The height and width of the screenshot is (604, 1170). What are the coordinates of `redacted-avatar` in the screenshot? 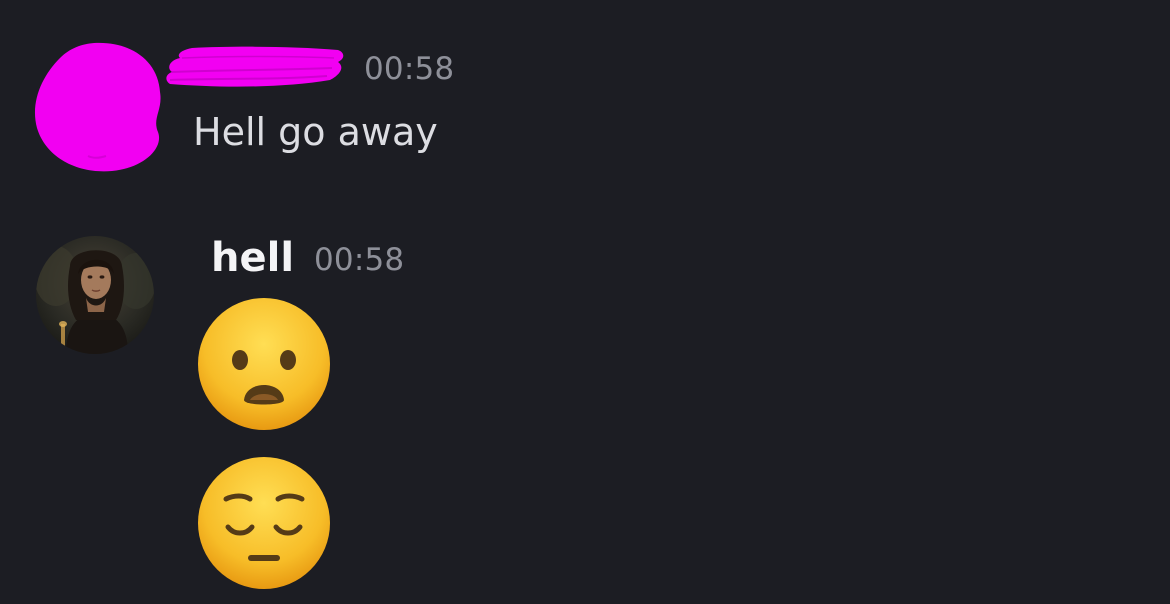 It's located at (99, 107).